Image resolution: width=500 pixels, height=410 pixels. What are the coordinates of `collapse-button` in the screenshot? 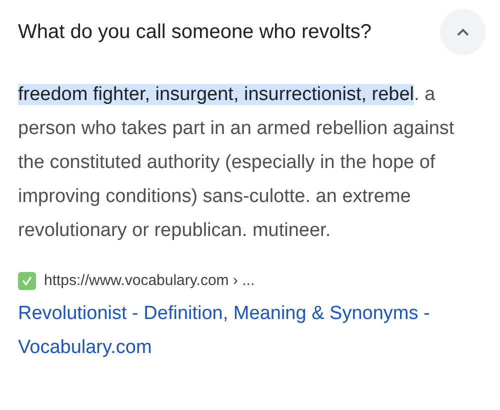 It's located at (463, 32).